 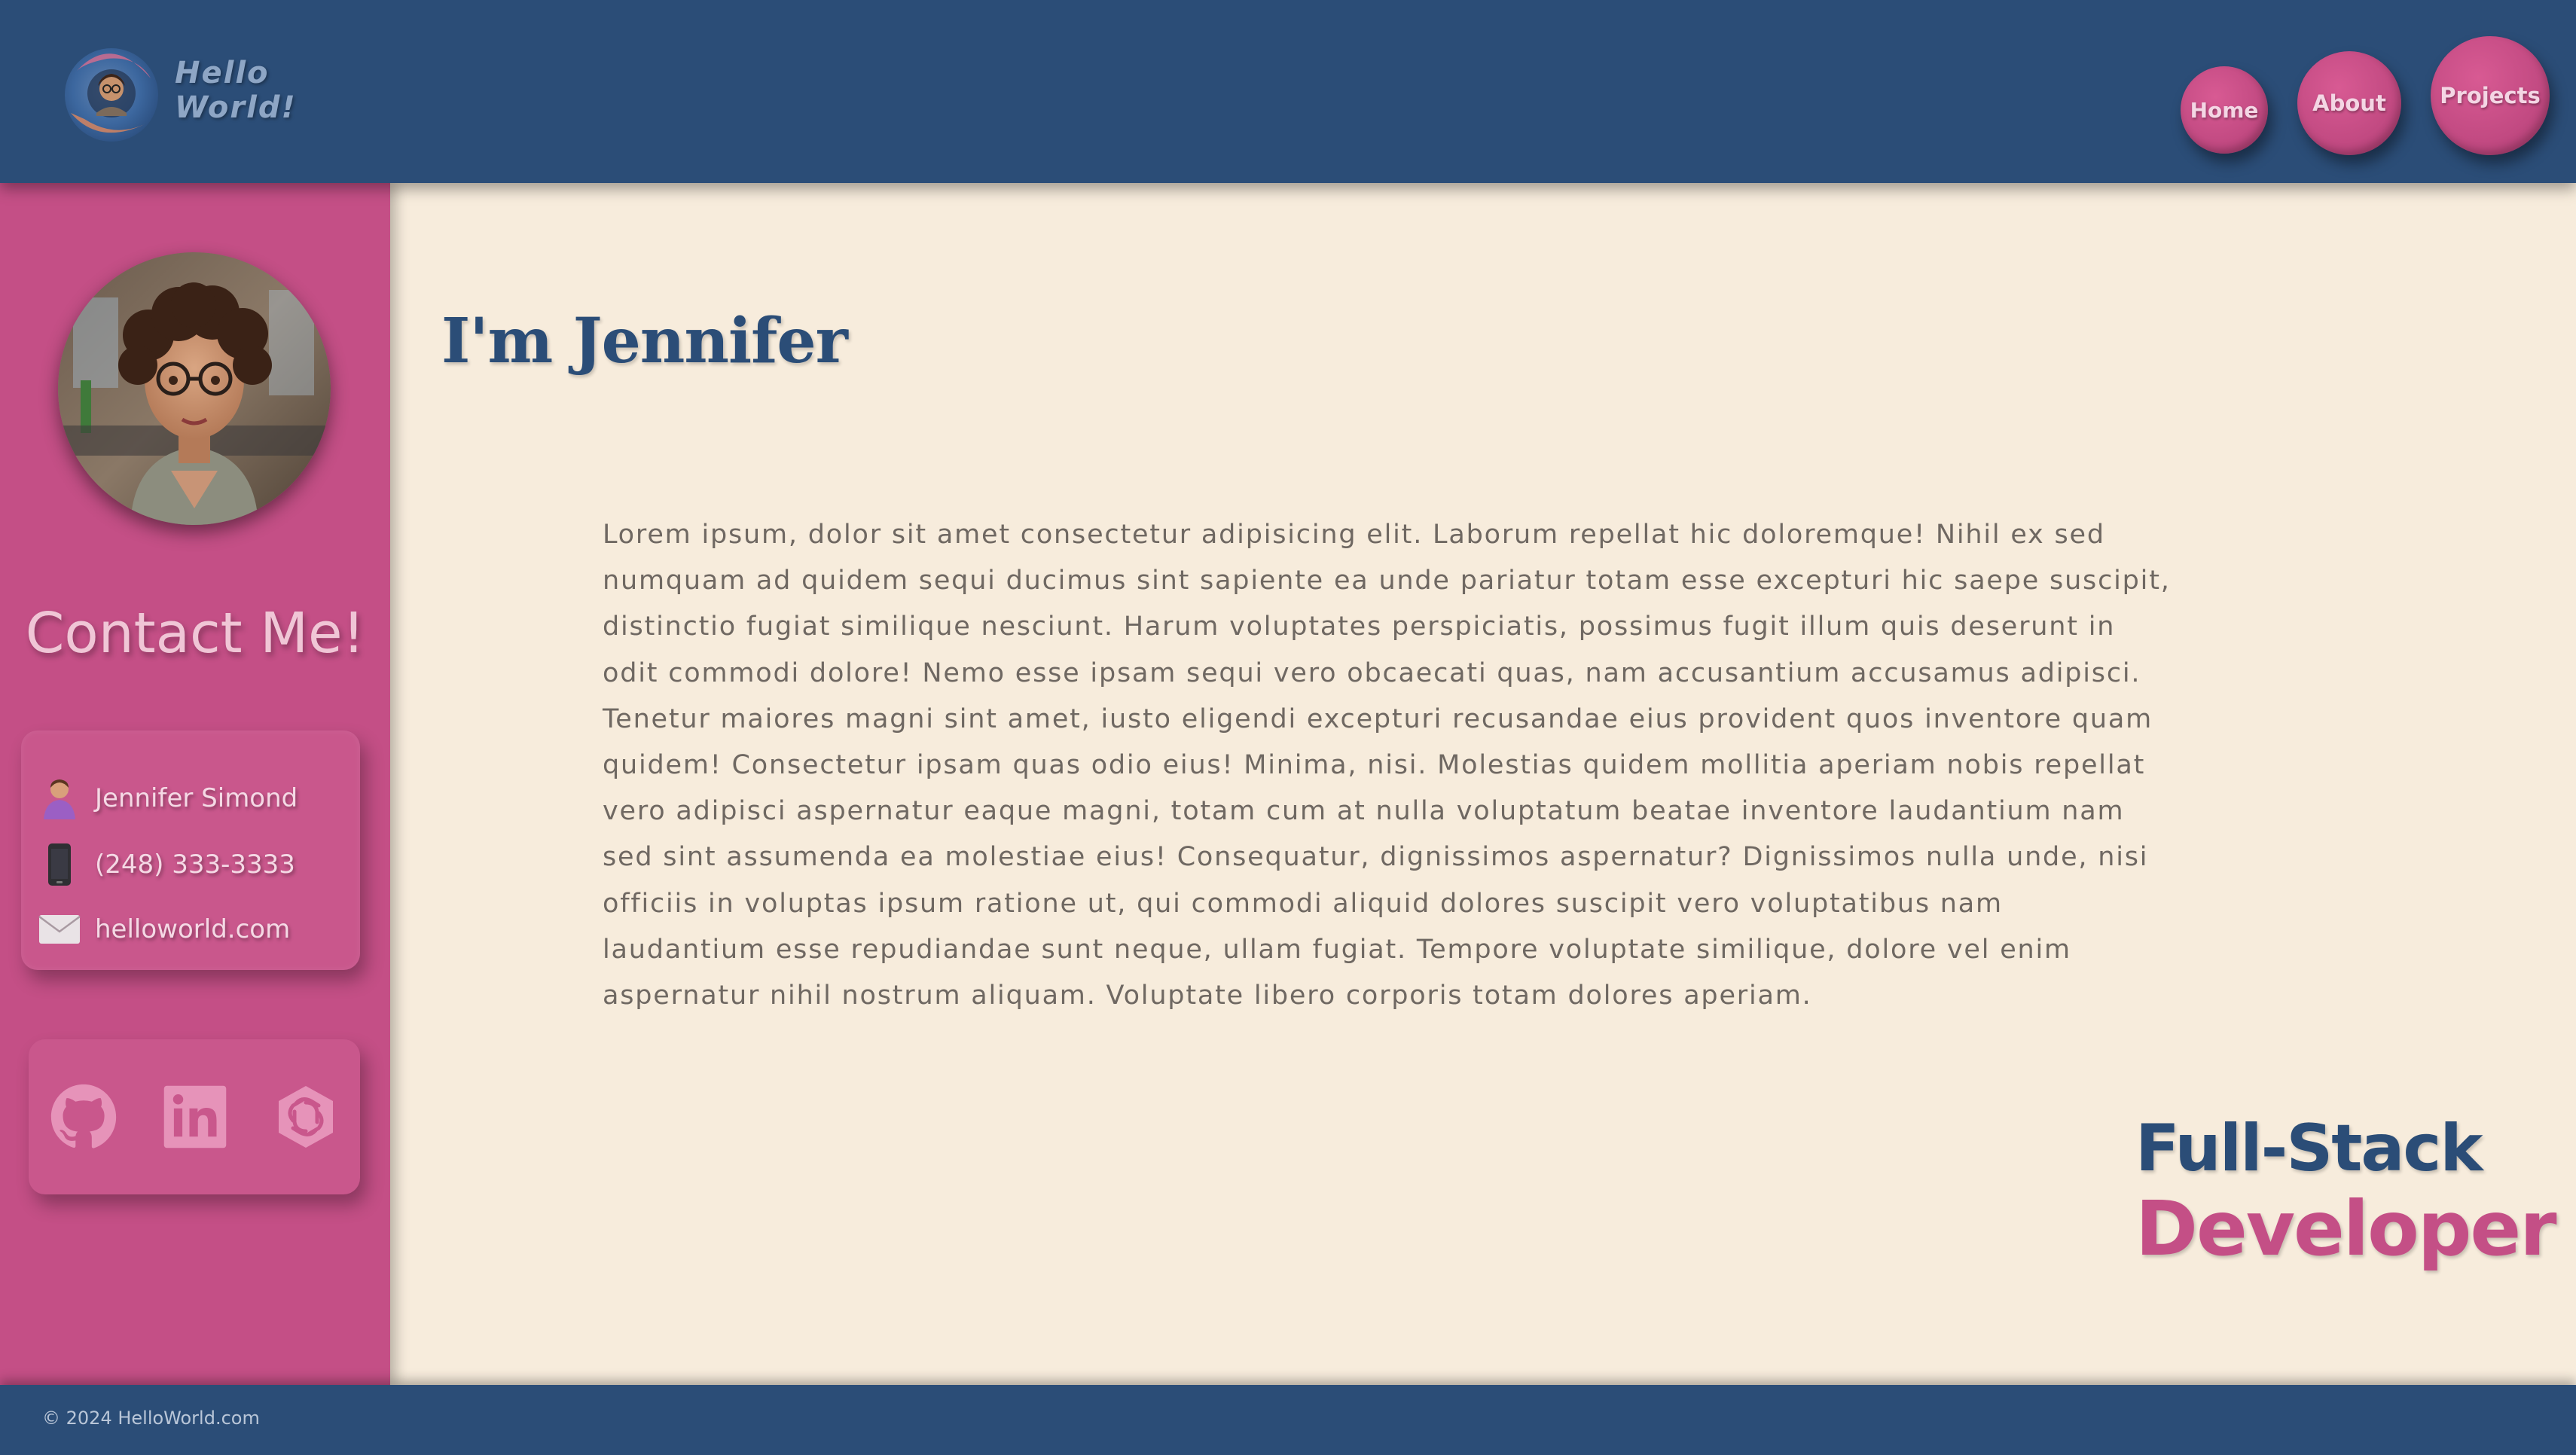 I want to click on logo-text-line2: World!, so click(x=236, y=107).